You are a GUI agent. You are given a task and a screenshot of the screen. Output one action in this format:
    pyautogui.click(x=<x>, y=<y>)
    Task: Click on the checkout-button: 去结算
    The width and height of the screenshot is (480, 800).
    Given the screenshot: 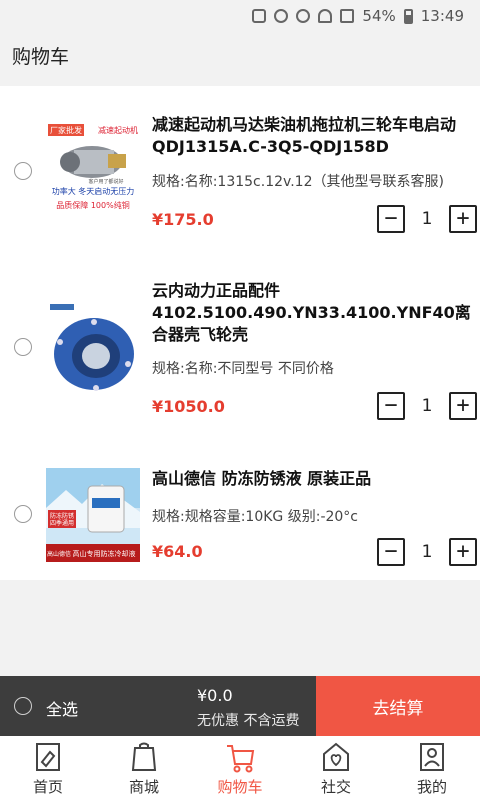 What is the action you would take?
    pyautogui.click(x=398, y=706)
    